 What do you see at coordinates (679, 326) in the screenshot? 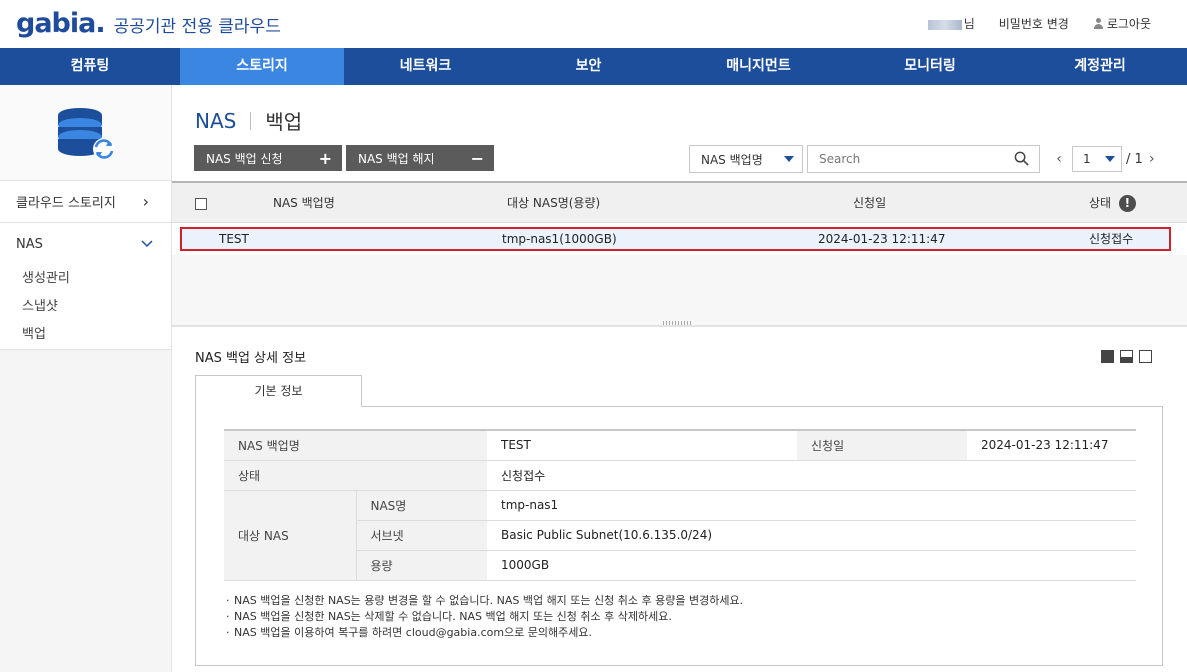
I see `pane-splitter` at bounding box center [679, 326].